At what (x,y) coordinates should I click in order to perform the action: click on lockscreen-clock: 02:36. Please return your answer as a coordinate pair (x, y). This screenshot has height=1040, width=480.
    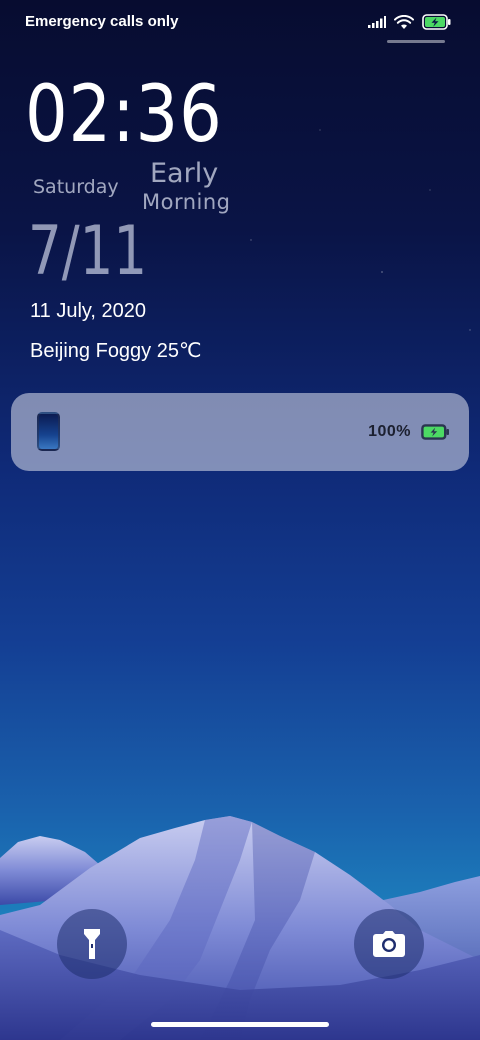
    Looking at the image, I should click on (140, 115).